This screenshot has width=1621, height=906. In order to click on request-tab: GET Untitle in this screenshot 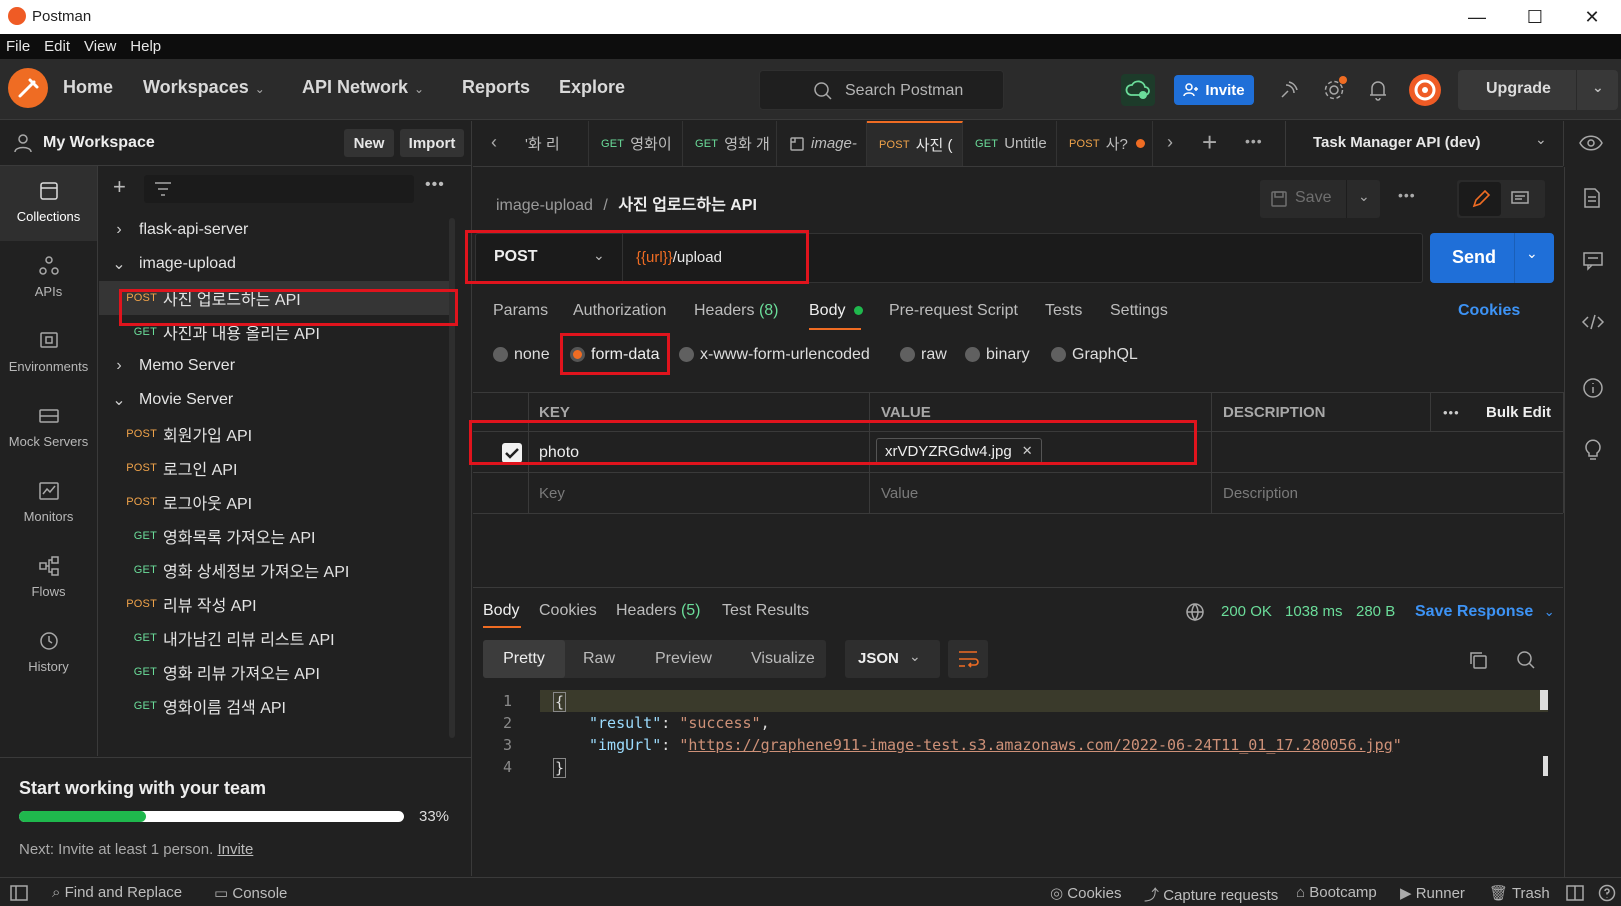, I will do `click(1010, 143)`.